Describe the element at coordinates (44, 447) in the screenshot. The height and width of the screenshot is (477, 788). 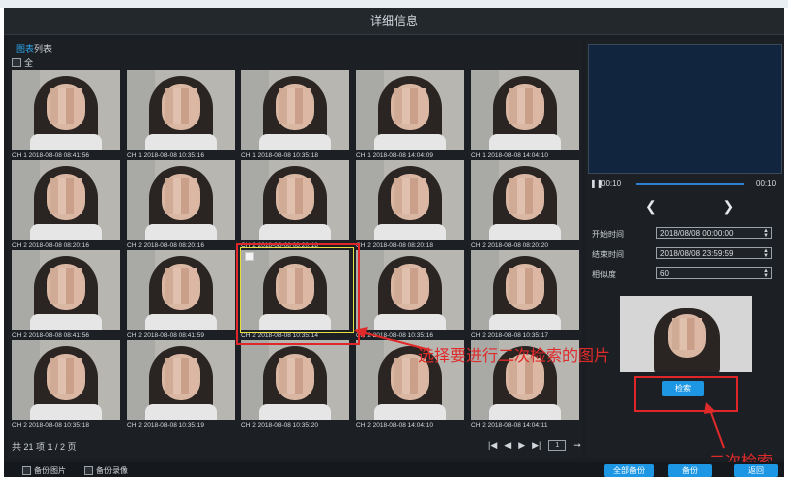
I see `pager-info: 共 21 项 1 / 2 页` at that location.